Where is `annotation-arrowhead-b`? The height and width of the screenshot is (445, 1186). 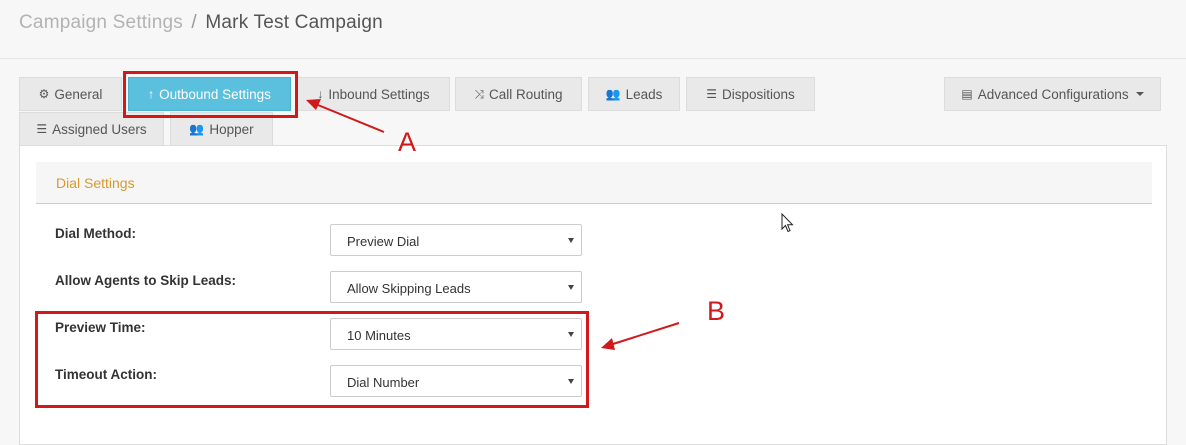 annotation-arrowhead-b is located at coordinates (608, 344).